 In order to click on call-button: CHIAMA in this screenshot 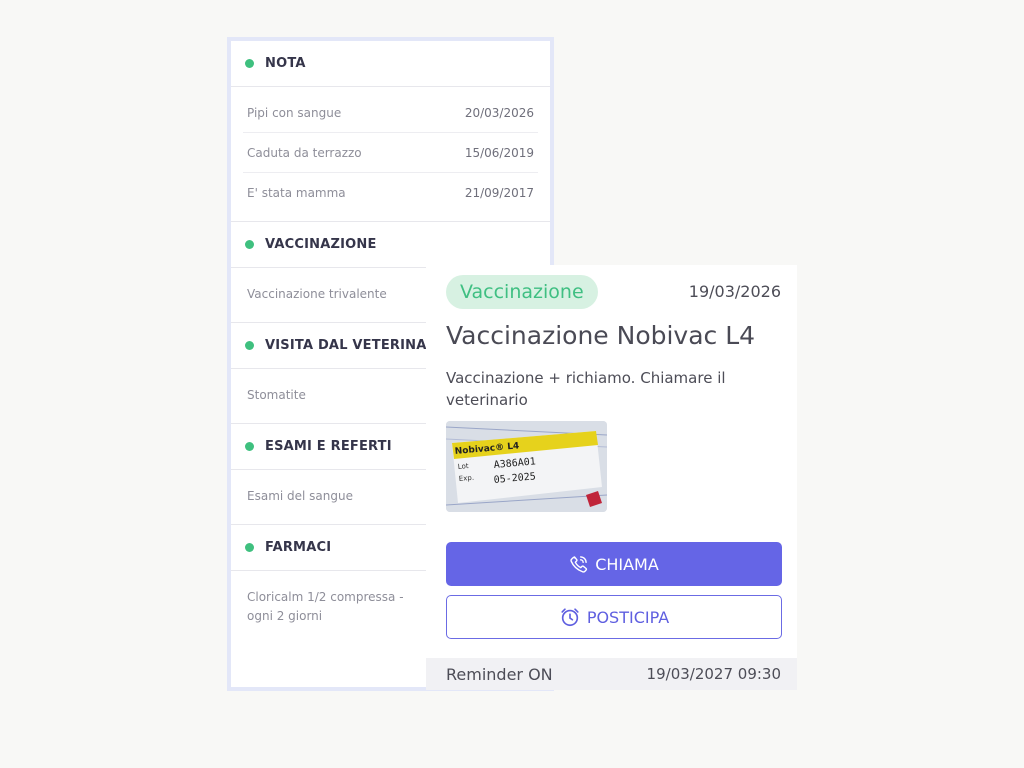, I will do `click(614, 564)`.